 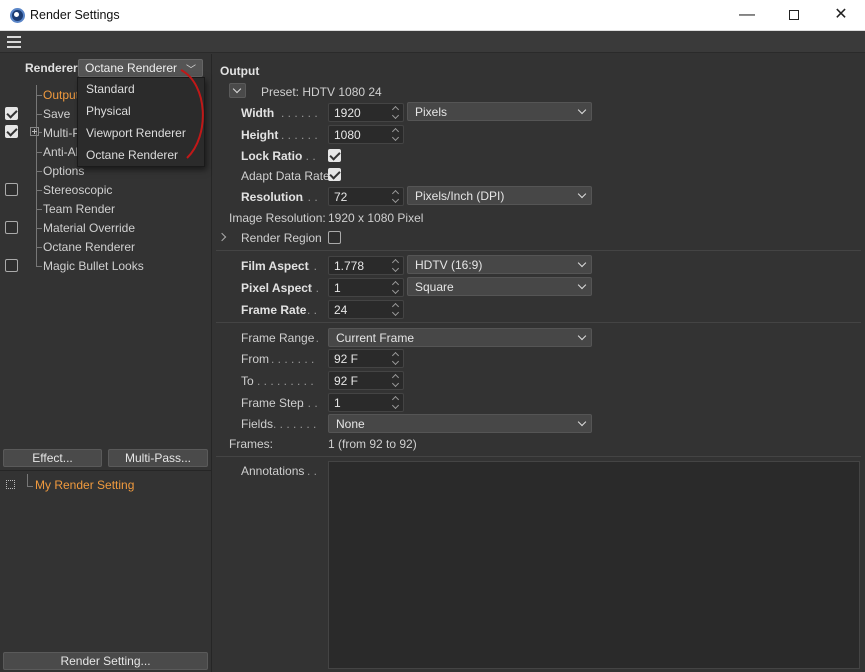 I want to click on stereoscopic-enable-checkbox, so click(x=11, y=189).